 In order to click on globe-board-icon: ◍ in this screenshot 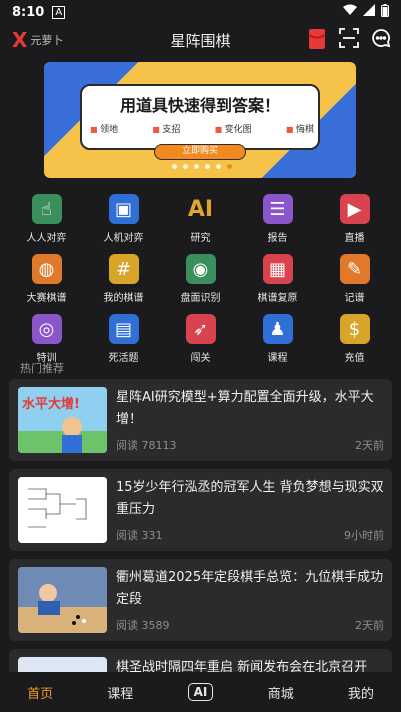, I will do `click(46, 269)`.